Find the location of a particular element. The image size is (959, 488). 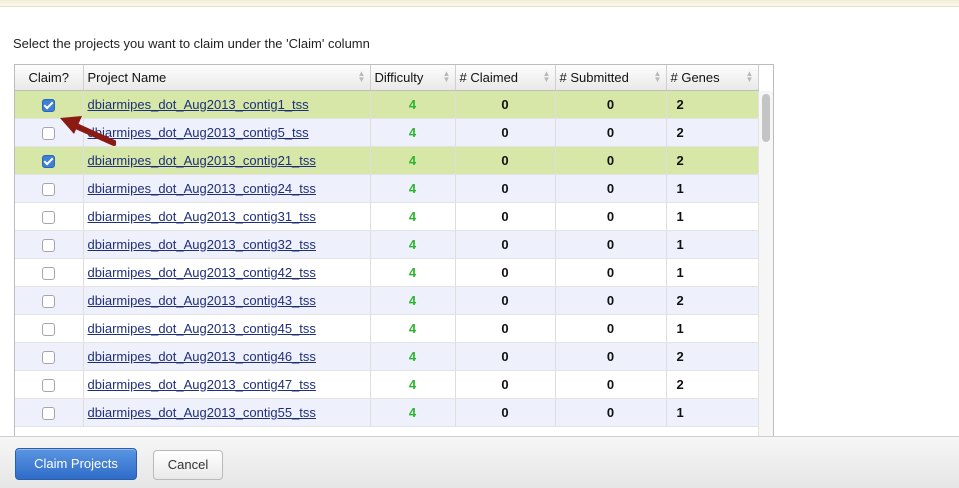

table-row: dbiarmipes_dot_Aug2013_contig32_tss 4 0 0 1 is located at coordinates (387, 244).